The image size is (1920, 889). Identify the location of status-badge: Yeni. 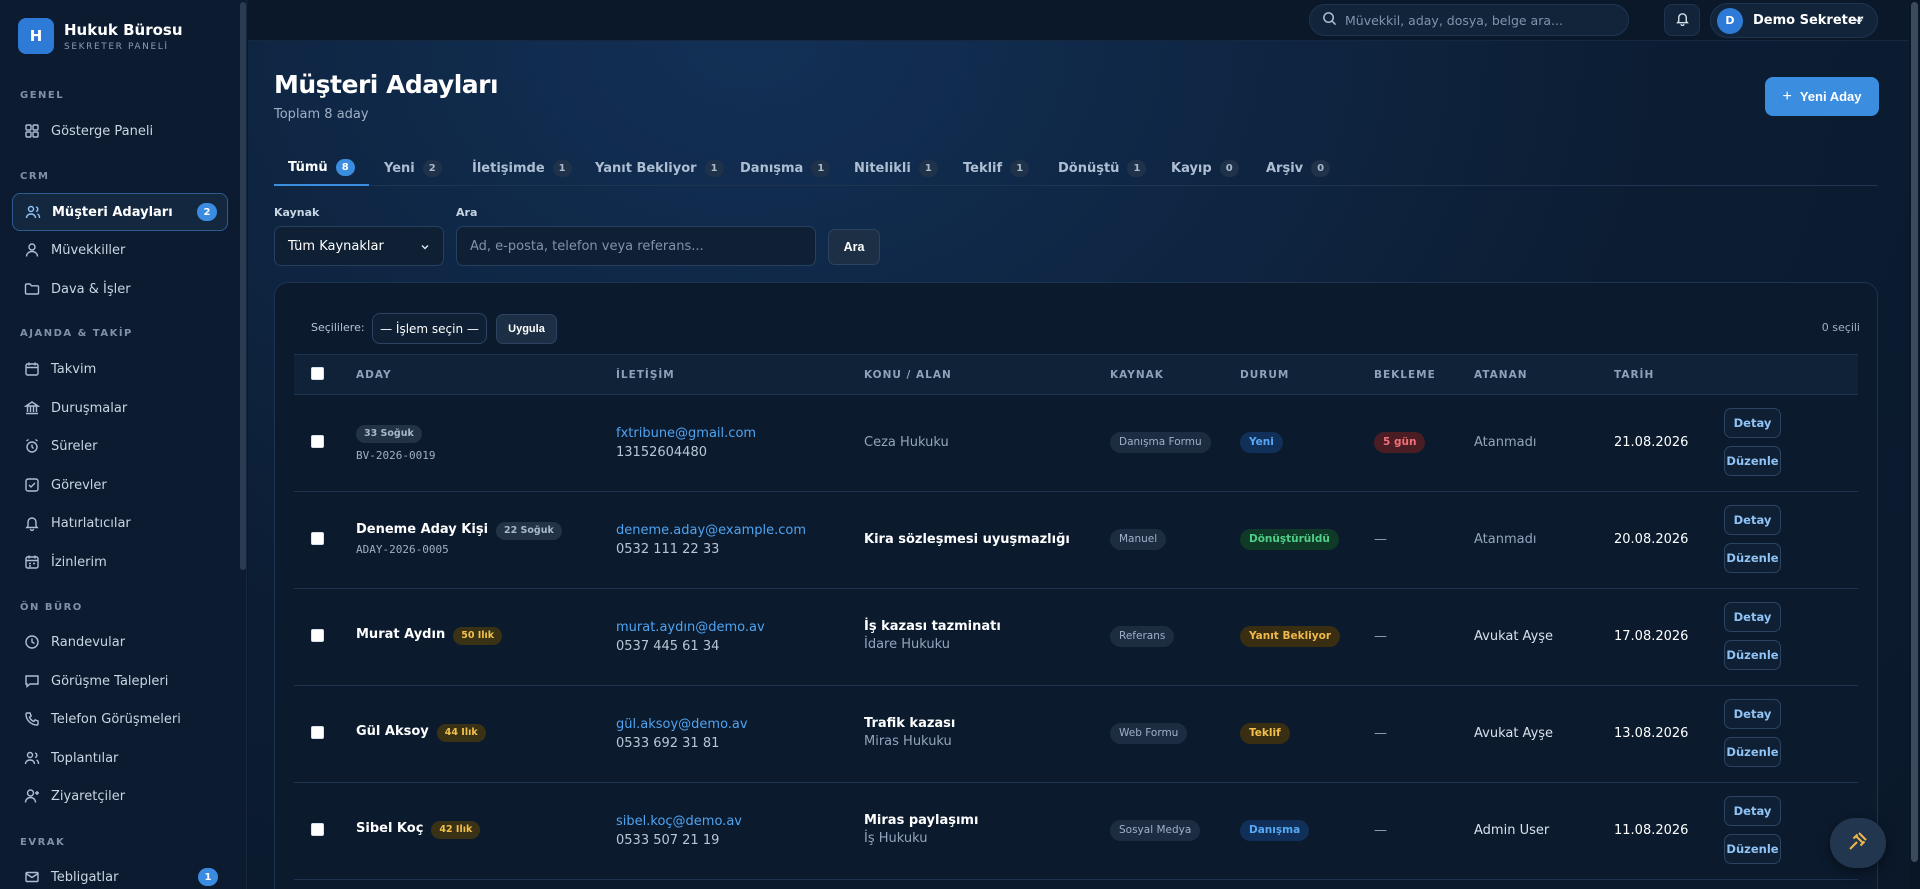
(1261, 442).